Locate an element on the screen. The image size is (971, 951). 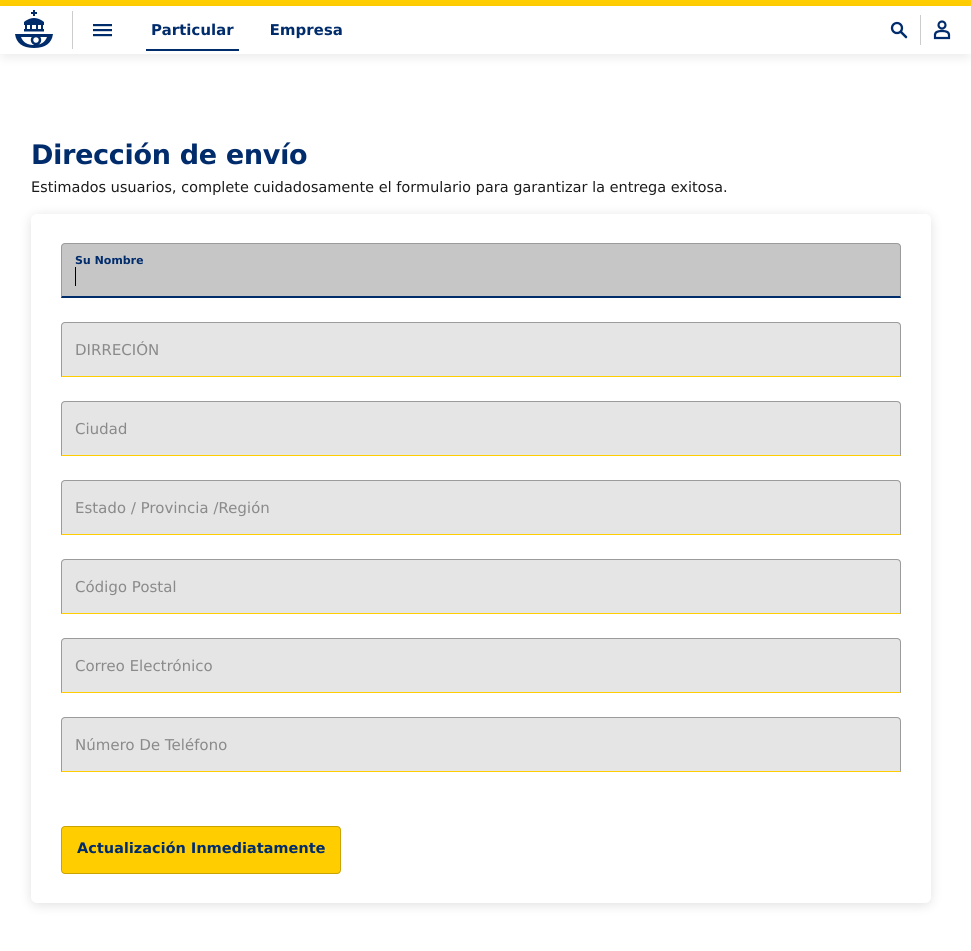
input-field: Estado / Provincia /Región is located at coordinates (481, 508).